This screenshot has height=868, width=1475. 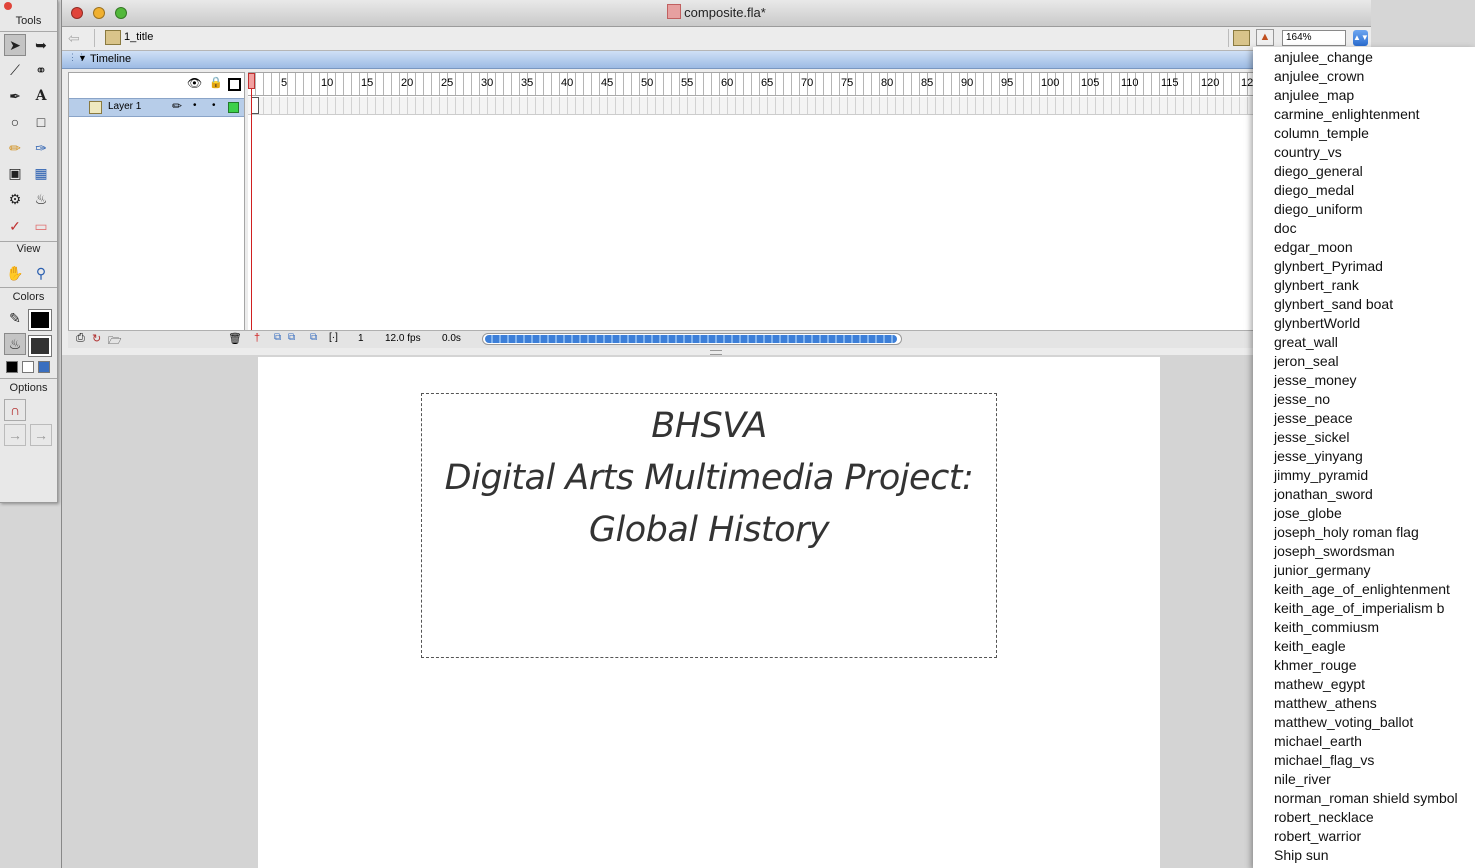 I want to click on dropdown-item: jesse_yinyang, so click(x=1364, y=456).